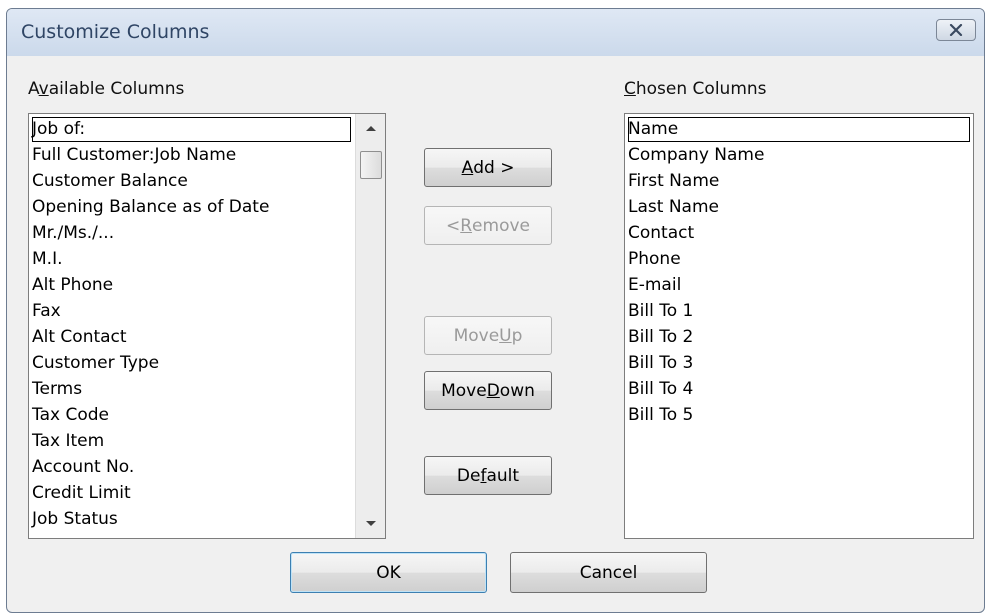  I want to click on close-x-icon, so click(956, 30).